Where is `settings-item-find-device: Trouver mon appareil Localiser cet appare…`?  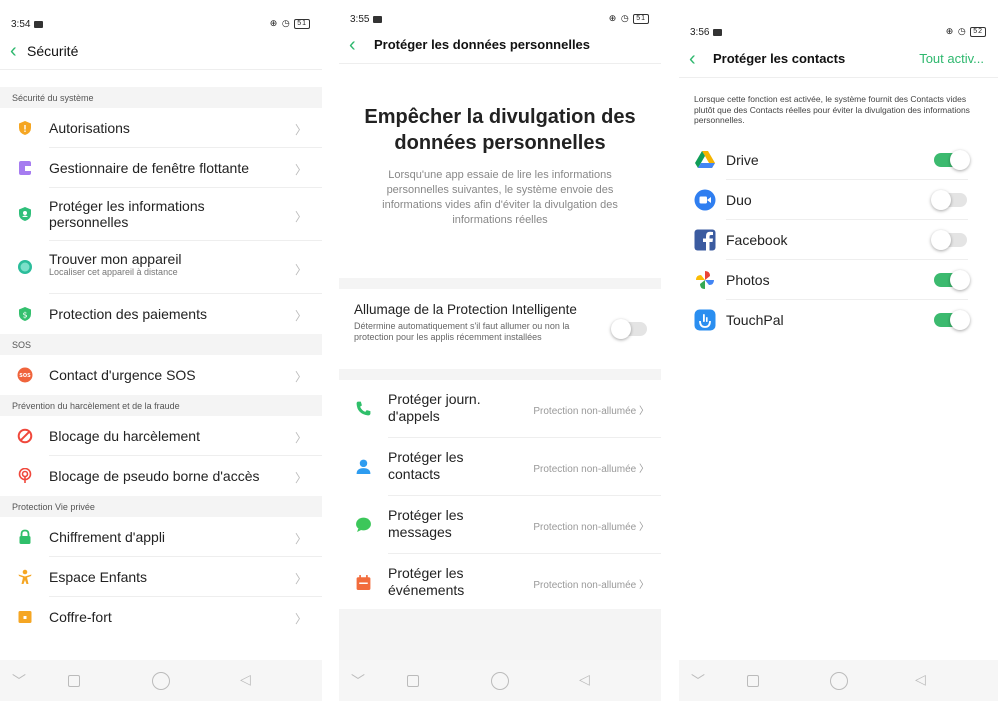
settings-item-find-device: Trouver mon appareil Localiser cet appare… is located at coordinates (161, 267).